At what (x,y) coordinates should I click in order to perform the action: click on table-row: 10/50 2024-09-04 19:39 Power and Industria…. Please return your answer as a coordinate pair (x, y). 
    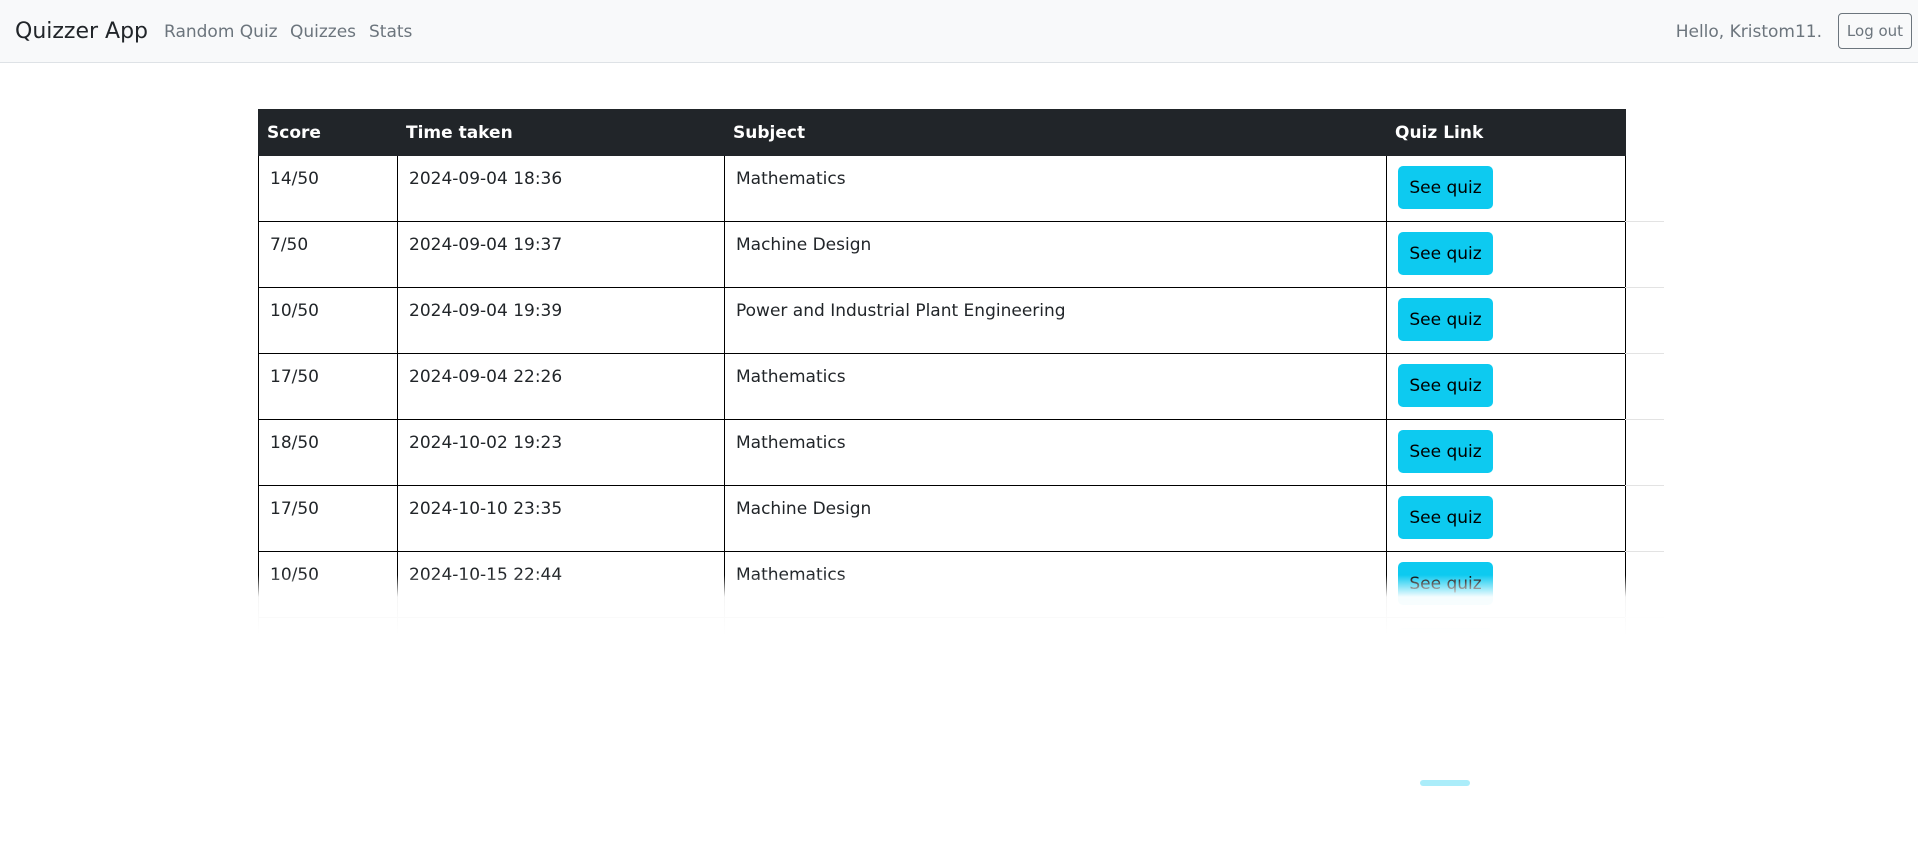
    Looking at the image, I should click on (942, 320).